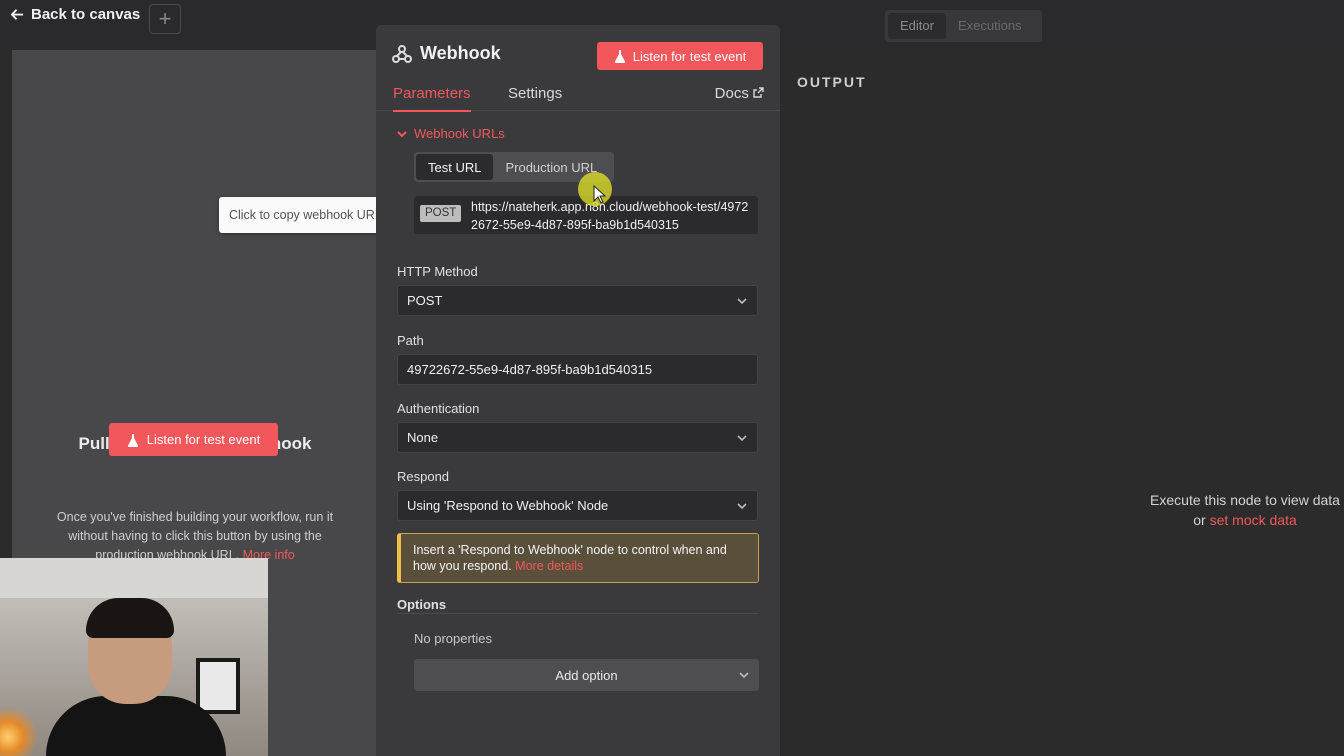 The image size is (1344, 756). Describe the element at coordinates (459, 133) in the screenshot. I see `webhook-urls-label: Webhook URLs` at that location.